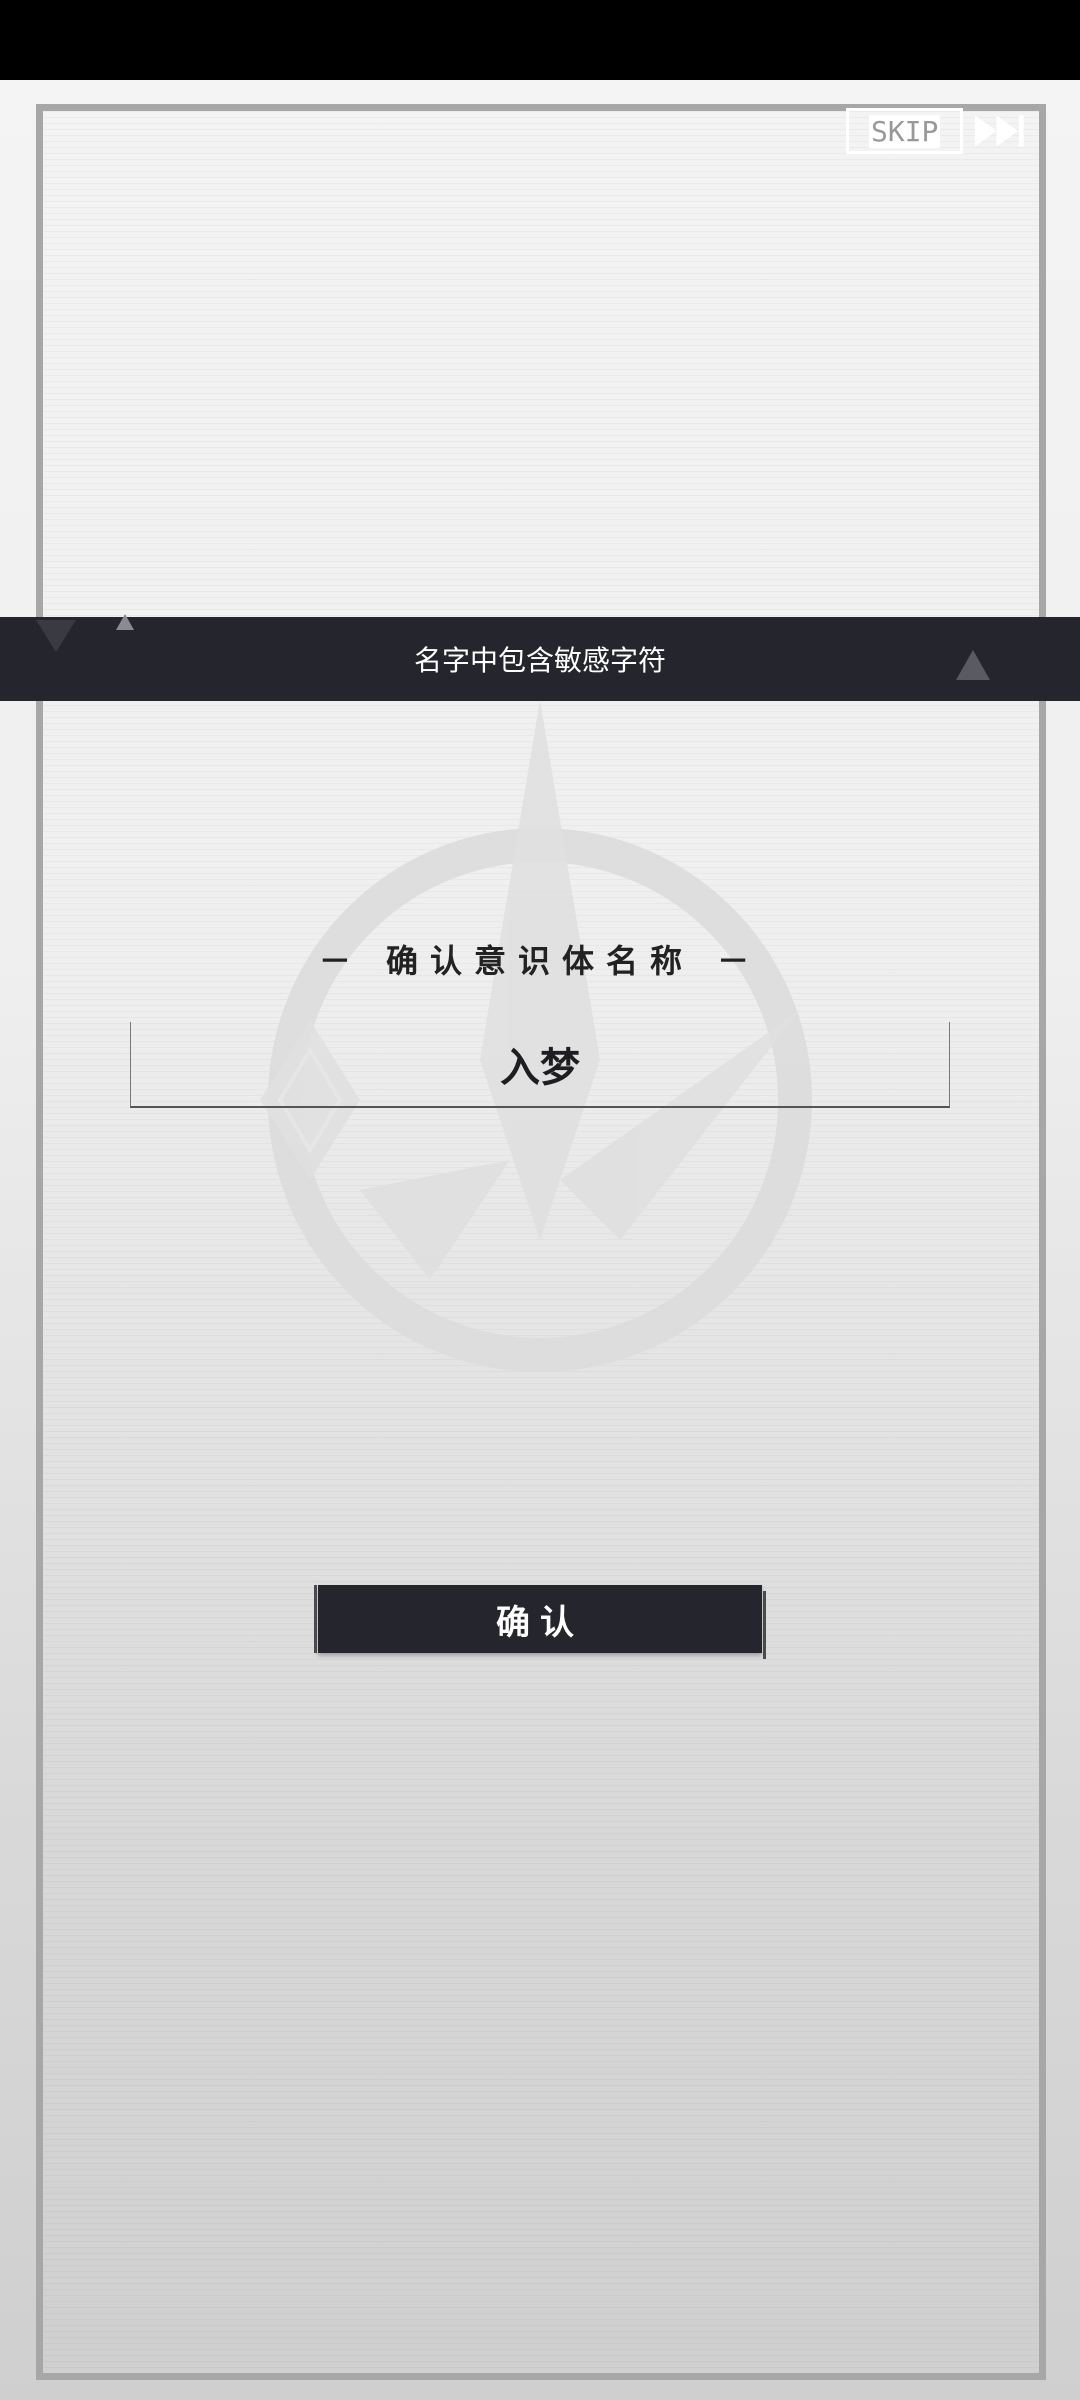  I want to click on toast-message: 名字中包含敏感字符, so click(539, 660).